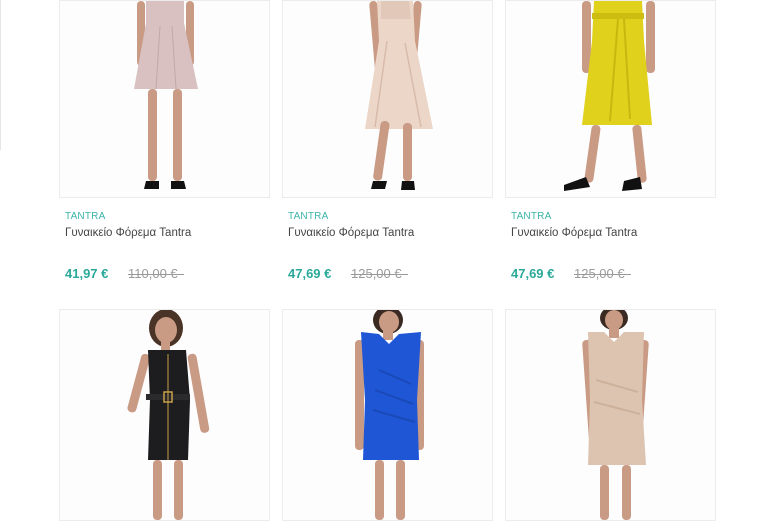 The image size is (770, 521). I want to click on product-price: 41,97 €, so click(87, 273).